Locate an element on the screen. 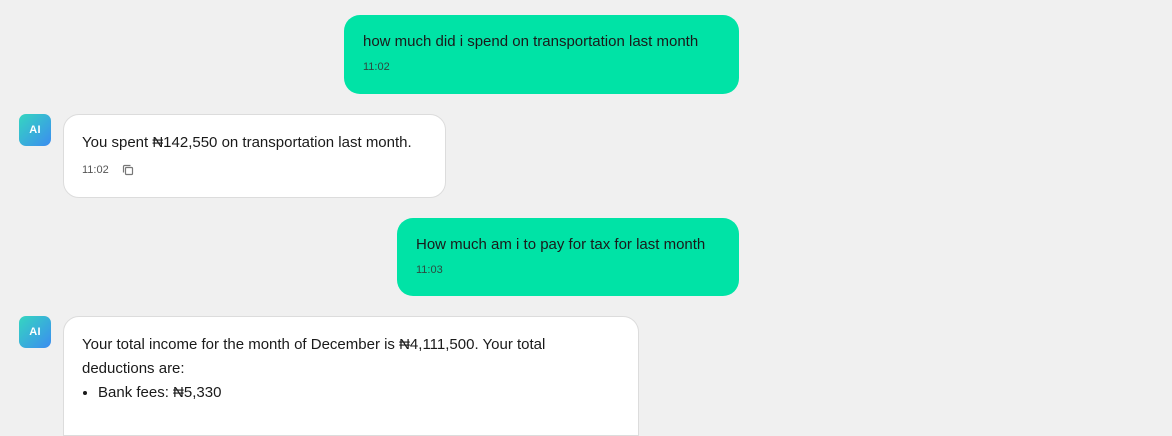 The width and height of the screenshot is (1172, 436). message-timestamp: 11:03 is located at coordinates (429, 270).